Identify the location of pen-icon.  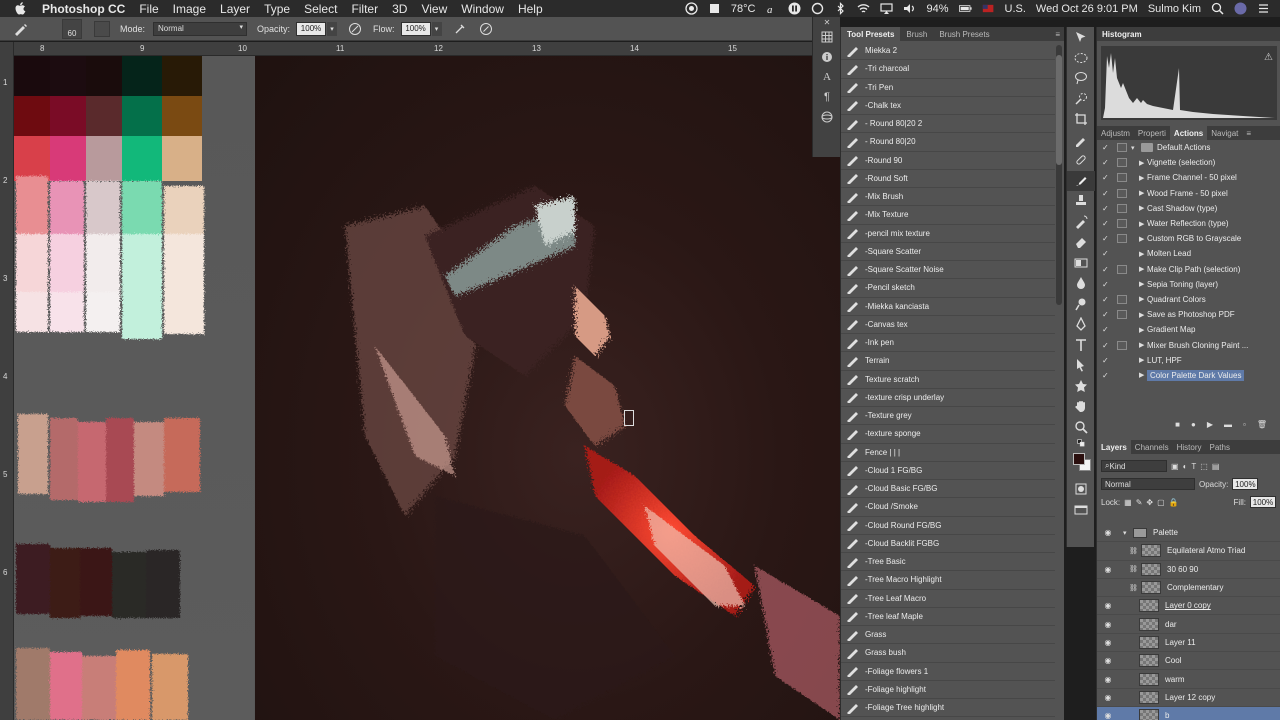
(1081, 324).